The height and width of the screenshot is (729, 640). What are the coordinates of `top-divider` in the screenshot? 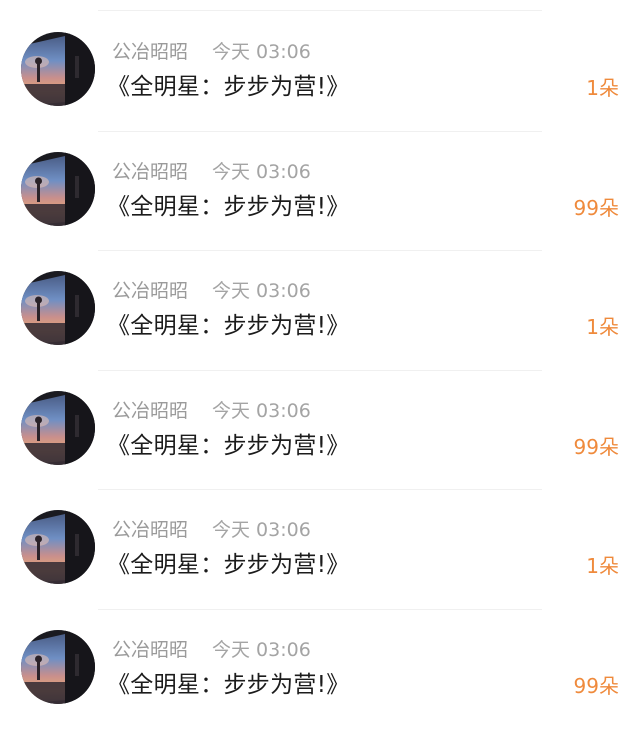 It's located at (320, 10).